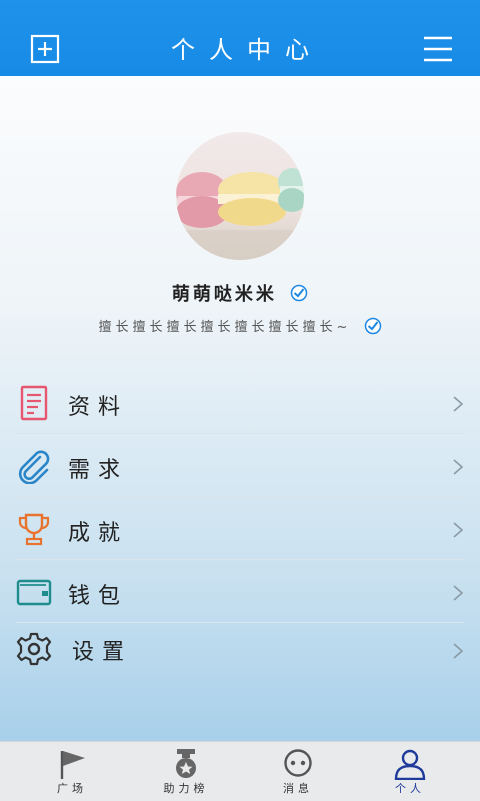 This screenshot has height=801, width=480. I want to click on document-icon, so click(34, 403).